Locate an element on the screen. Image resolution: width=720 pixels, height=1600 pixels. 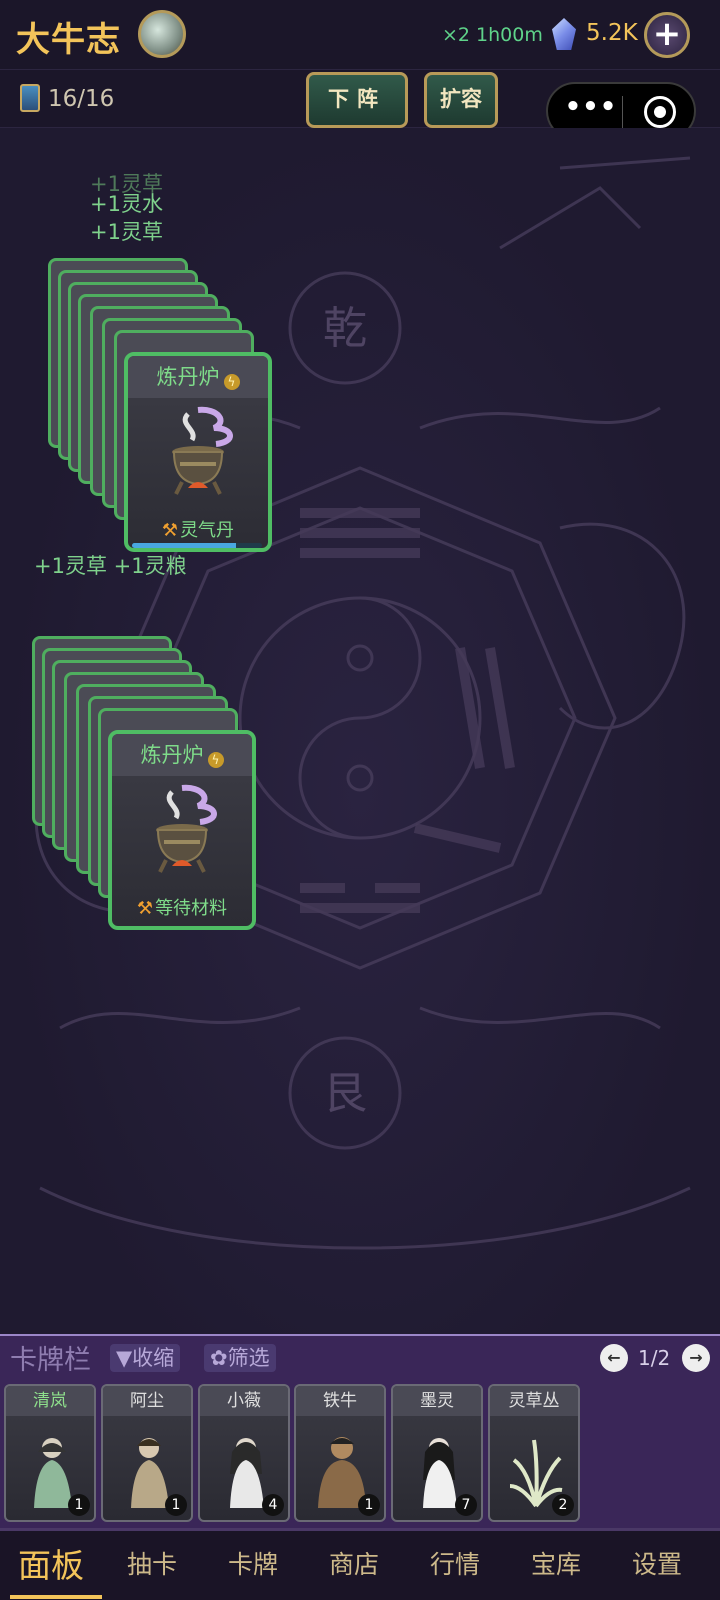
hand-card-moling: 墨灵 7 is located at coordinates (437, 1453).